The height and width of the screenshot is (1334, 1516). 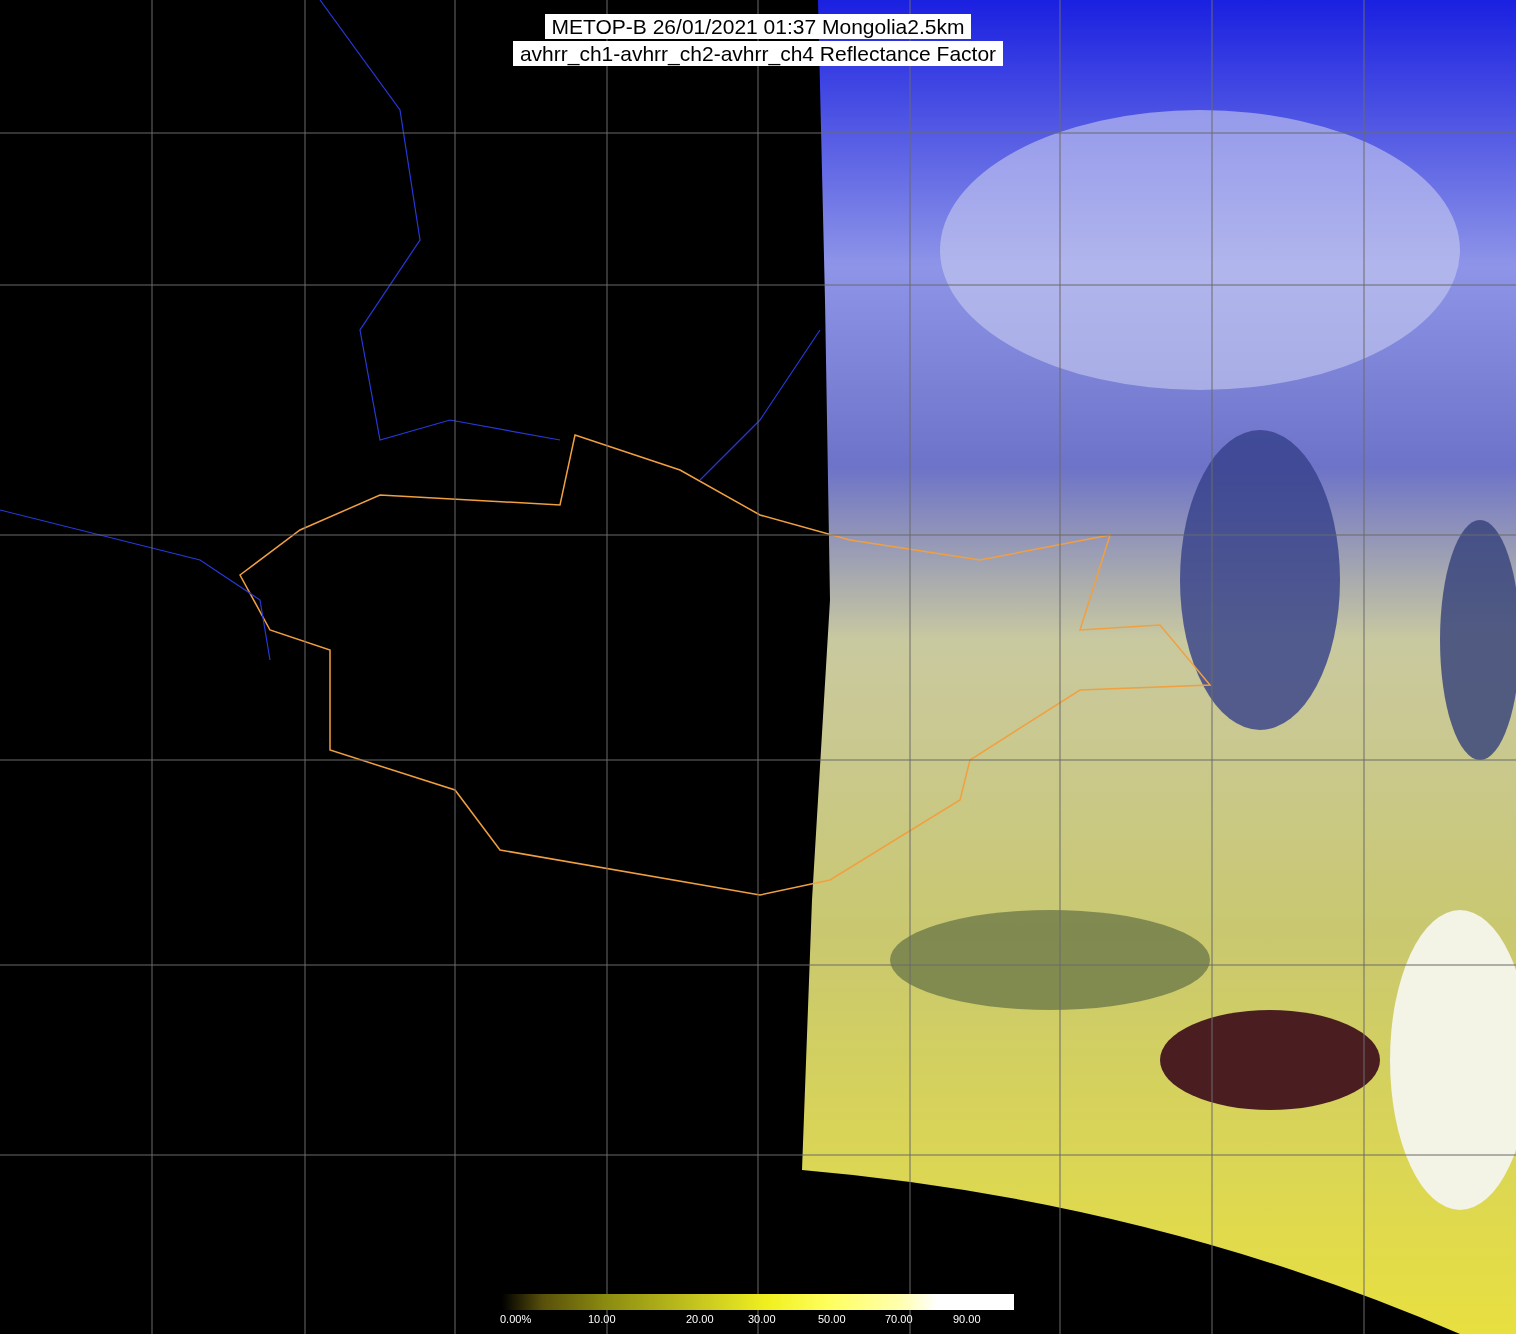 What do you see at coordinates (758, 53) in the screenshot?
I see `map-title: avhrr_ch1-avhrr_ch2-avhrr_ch4 Reflectance Factor` at bounding box center [758, 53].